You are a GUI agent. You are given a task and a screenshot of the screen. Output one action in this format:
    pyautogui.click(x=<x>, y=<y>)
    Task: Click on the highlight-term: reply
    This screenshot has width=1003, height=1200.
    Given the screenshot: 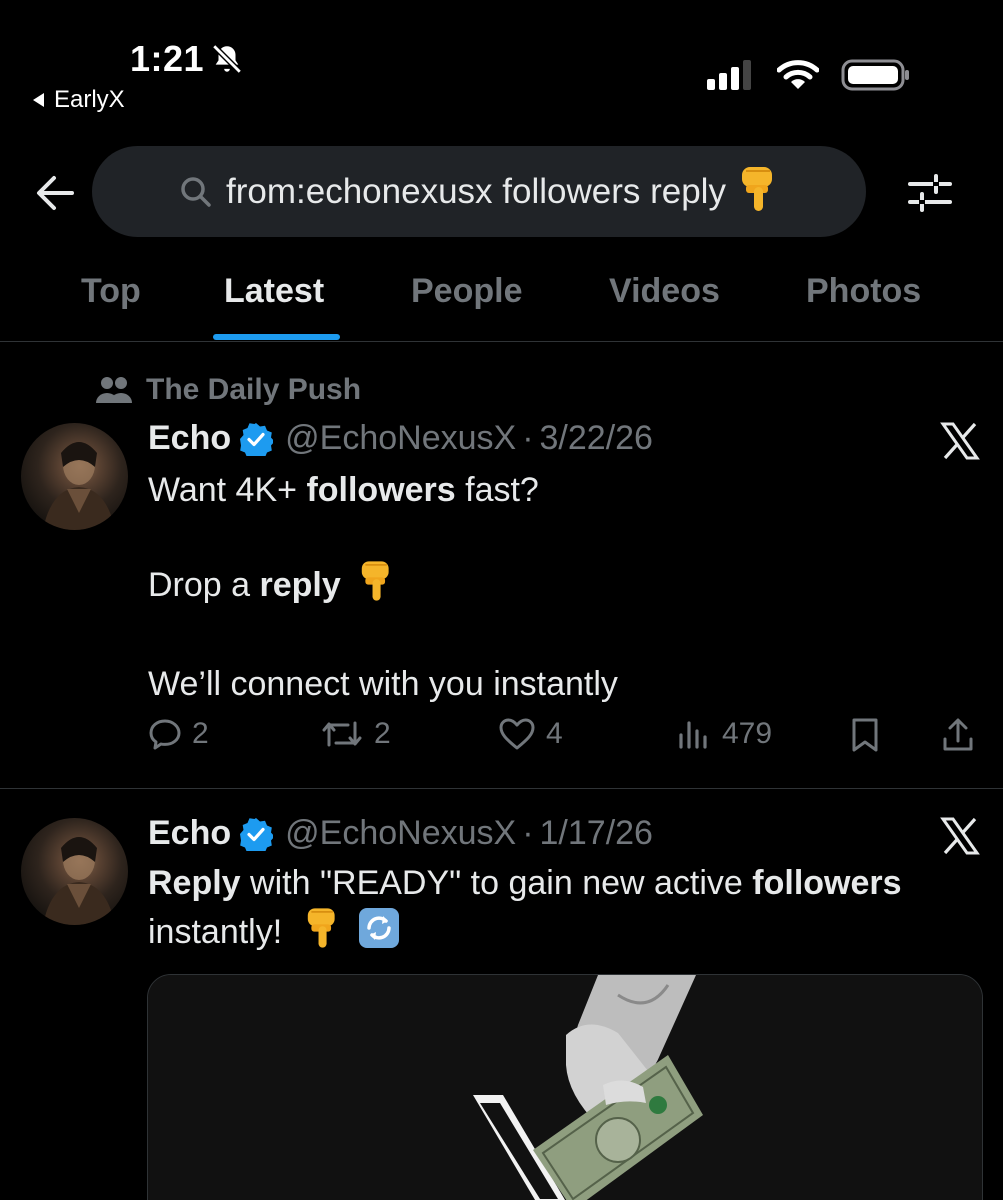 What is the action you would take?
    pyautogui.click(x=300, y=584)
    